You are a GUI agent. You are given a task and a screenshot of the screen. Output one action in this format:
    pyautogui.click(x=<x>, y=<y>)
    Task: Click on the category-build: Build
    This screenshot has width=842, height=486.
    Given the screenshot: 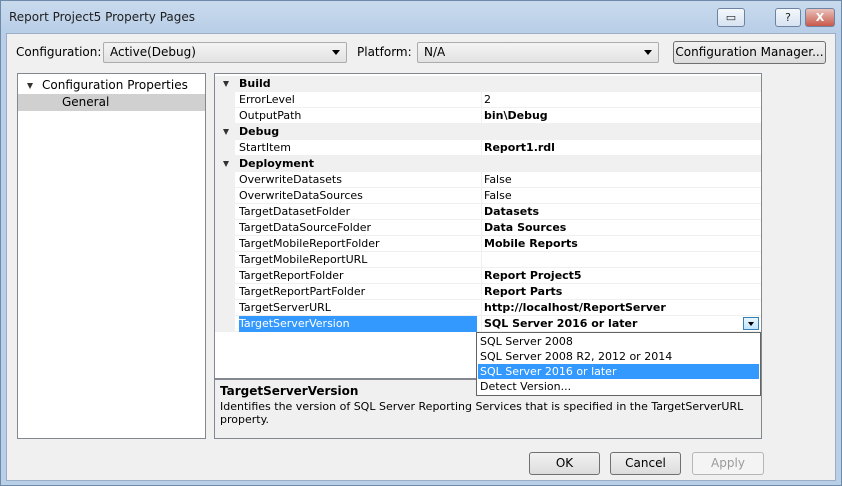 What is the action you would take?
    pyautogui.click(x=488, y=84)
    